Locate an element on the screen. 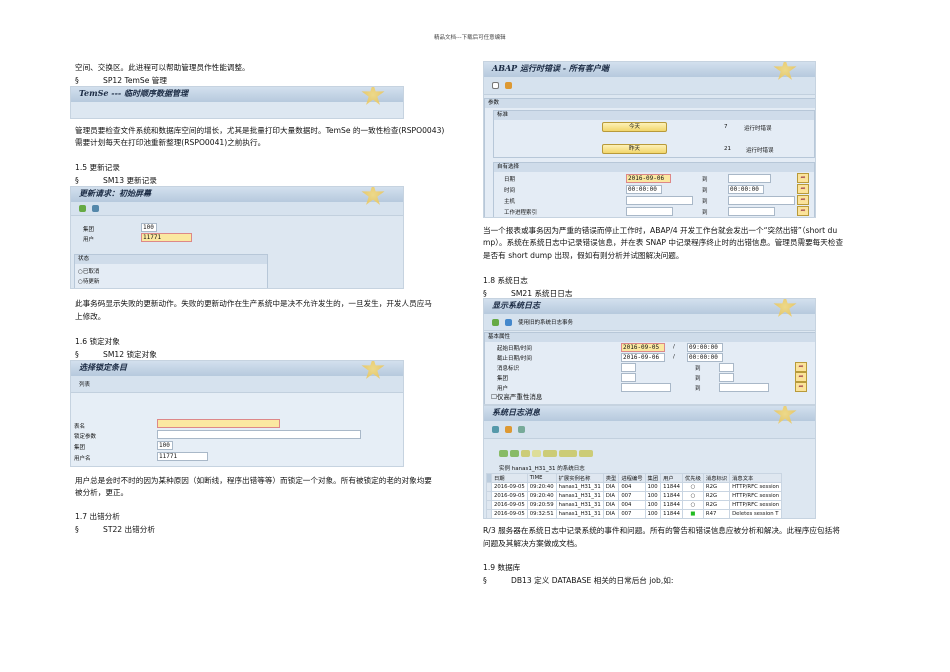 This screenshot has width=950, height=672. start-time-input: 09:00:00 is located at coordinates (705, 347).